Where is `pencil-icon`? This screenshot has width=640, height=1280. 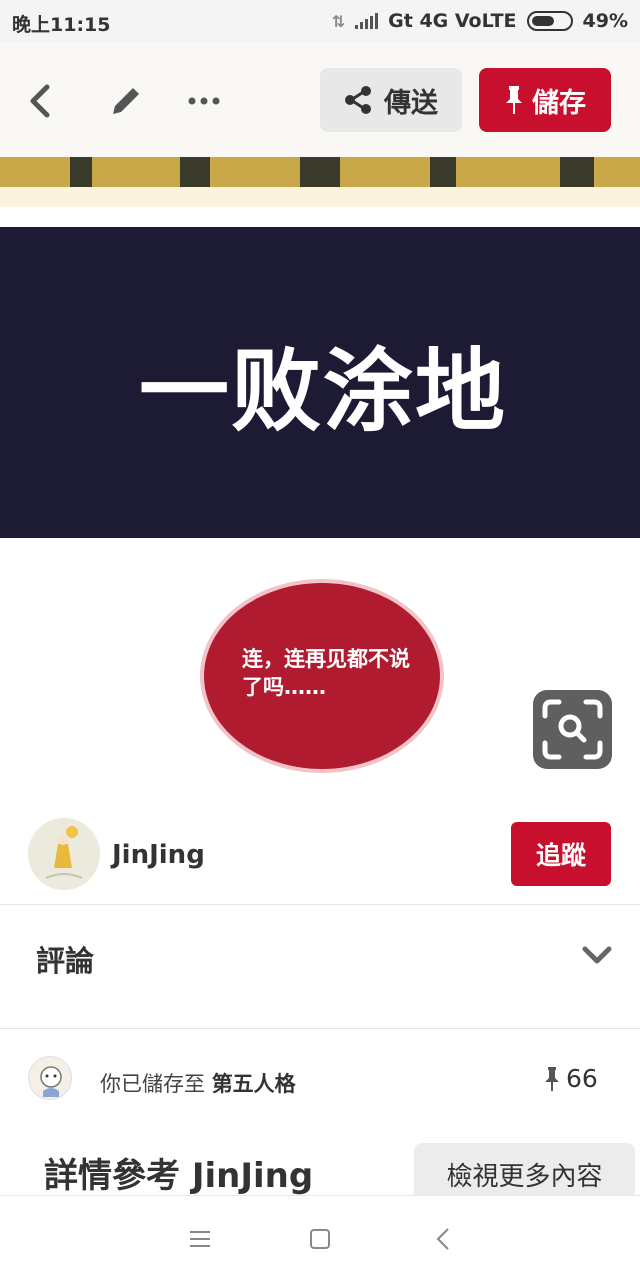
pencil-icon is located at coordinates (126, 101).